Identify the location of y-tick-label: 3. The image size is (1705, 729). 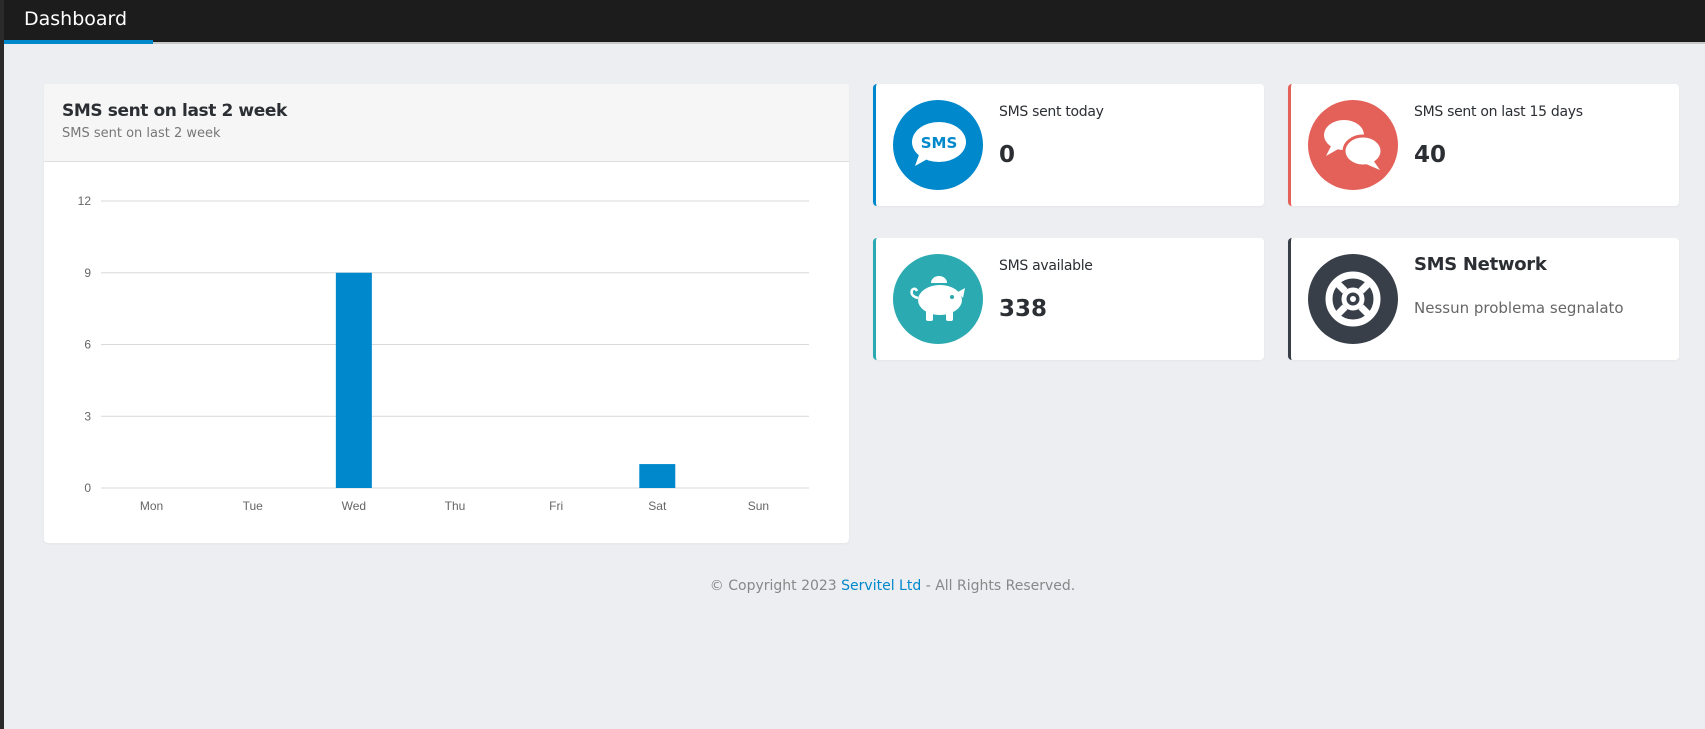
(87, 416).